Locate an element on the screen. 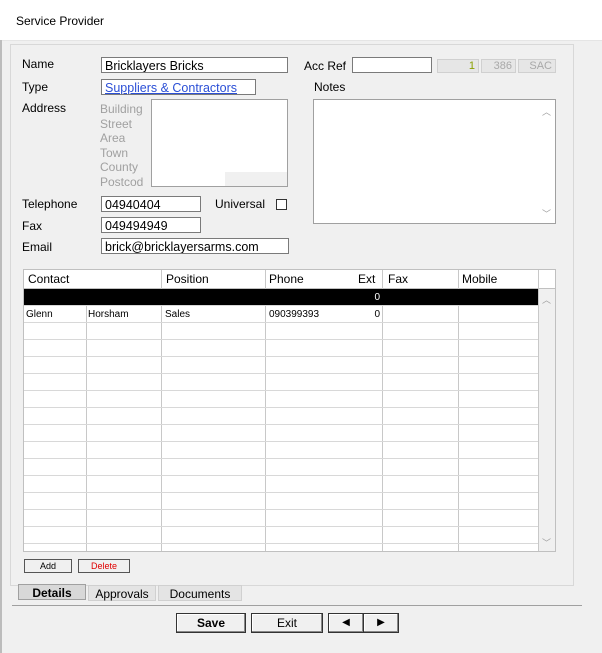  notes-label: Notes is located at coordinates (330, 87).